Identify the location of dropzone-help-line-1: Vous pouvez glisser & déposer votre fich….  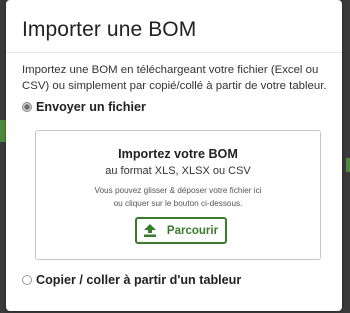
(178, 190).